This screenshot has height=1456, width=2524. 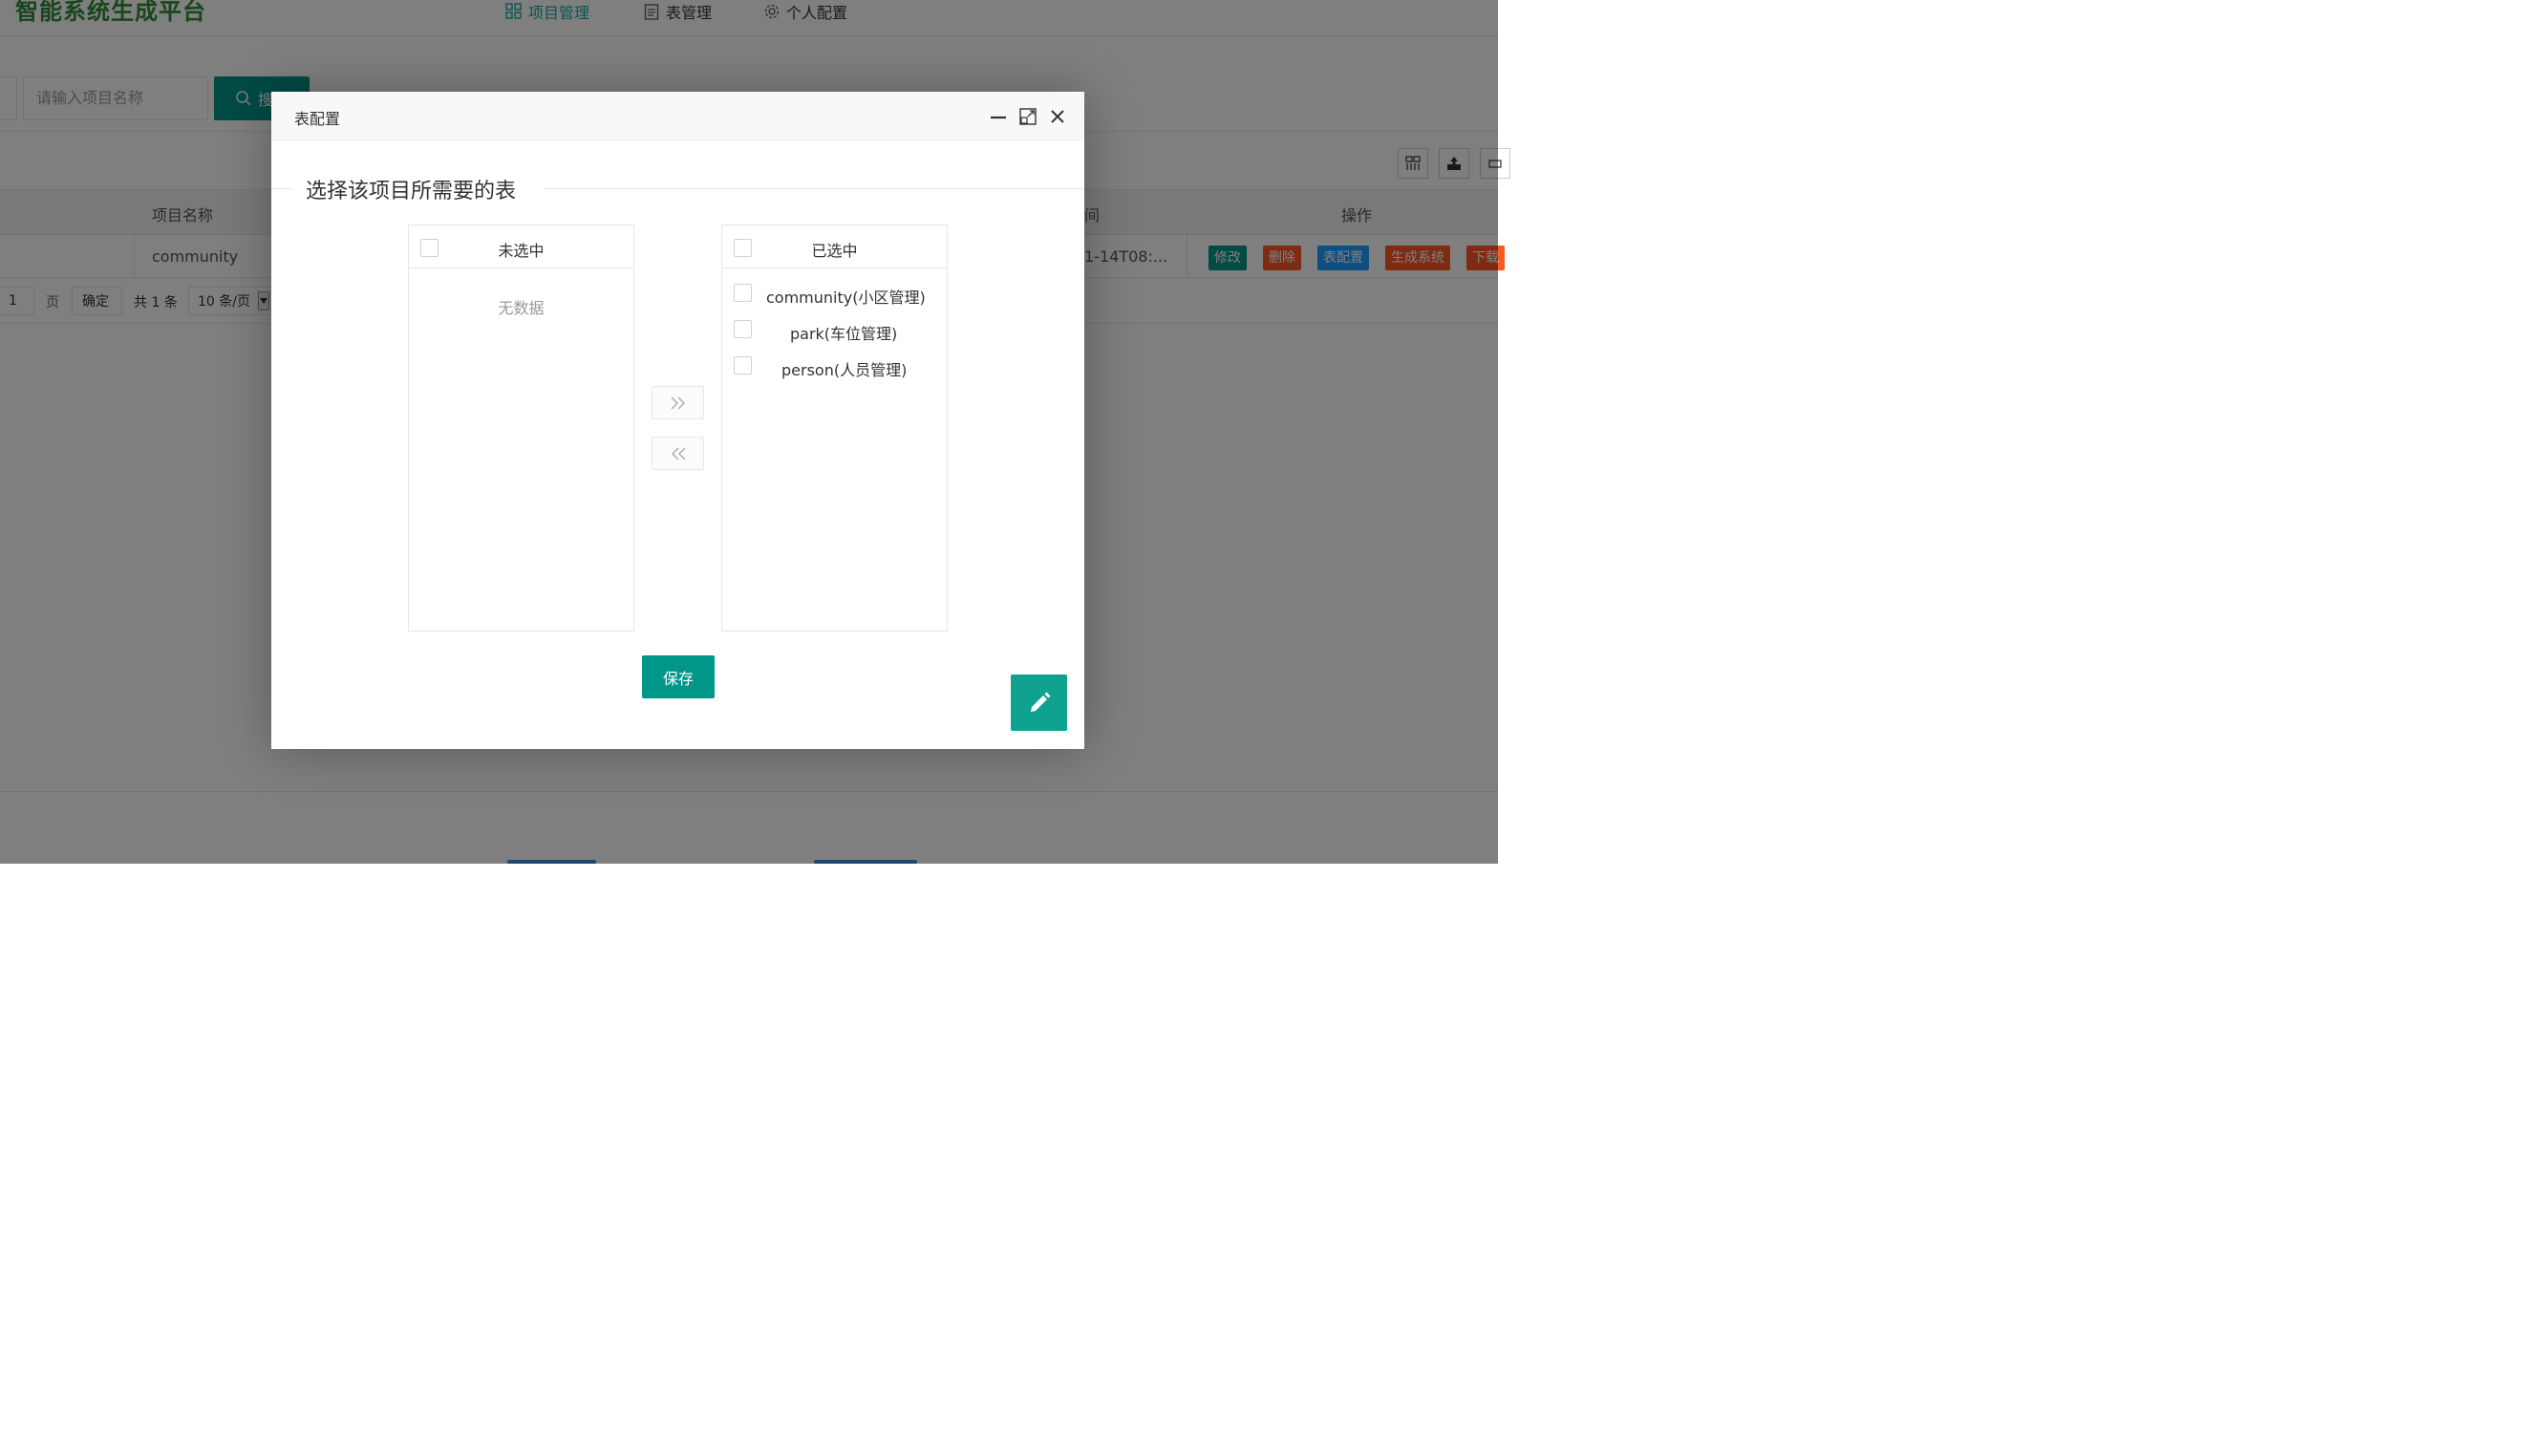 I want to click on close-icon, so click(x=1057, y=117).